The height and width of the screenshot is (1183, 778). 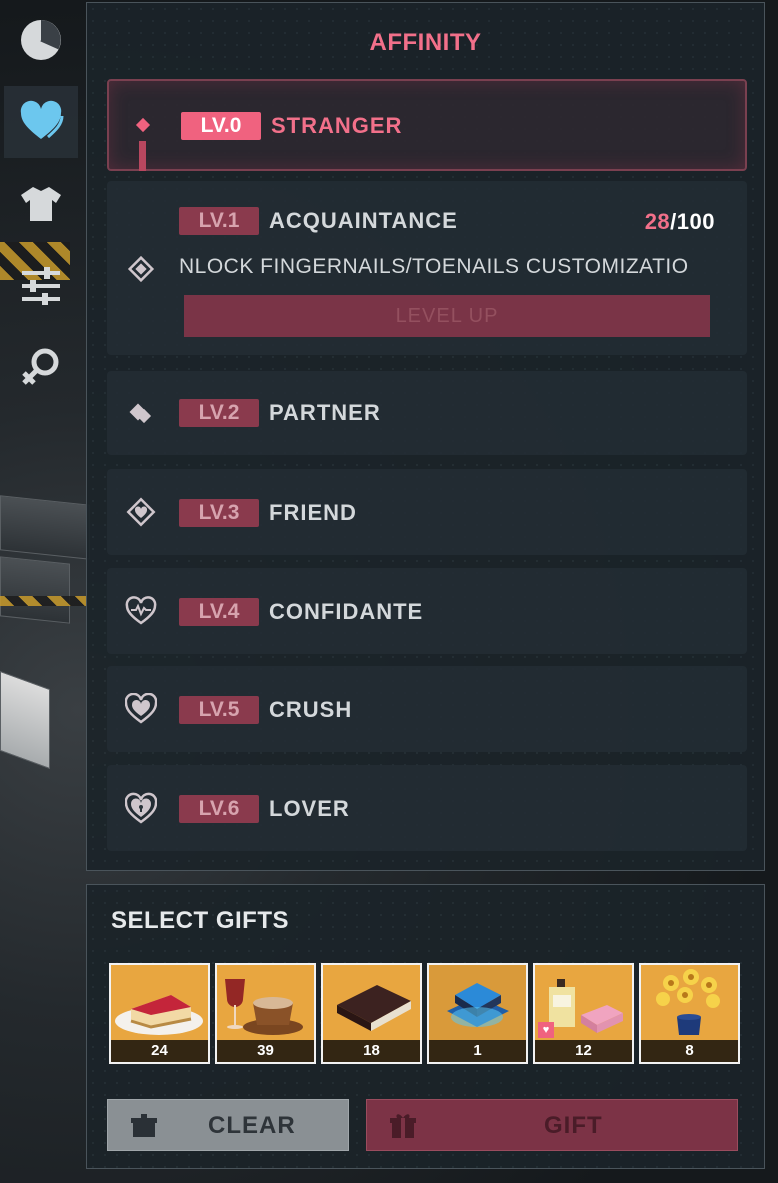 I want to click on gift-button: GIFT, so click(x=552, y=1125).